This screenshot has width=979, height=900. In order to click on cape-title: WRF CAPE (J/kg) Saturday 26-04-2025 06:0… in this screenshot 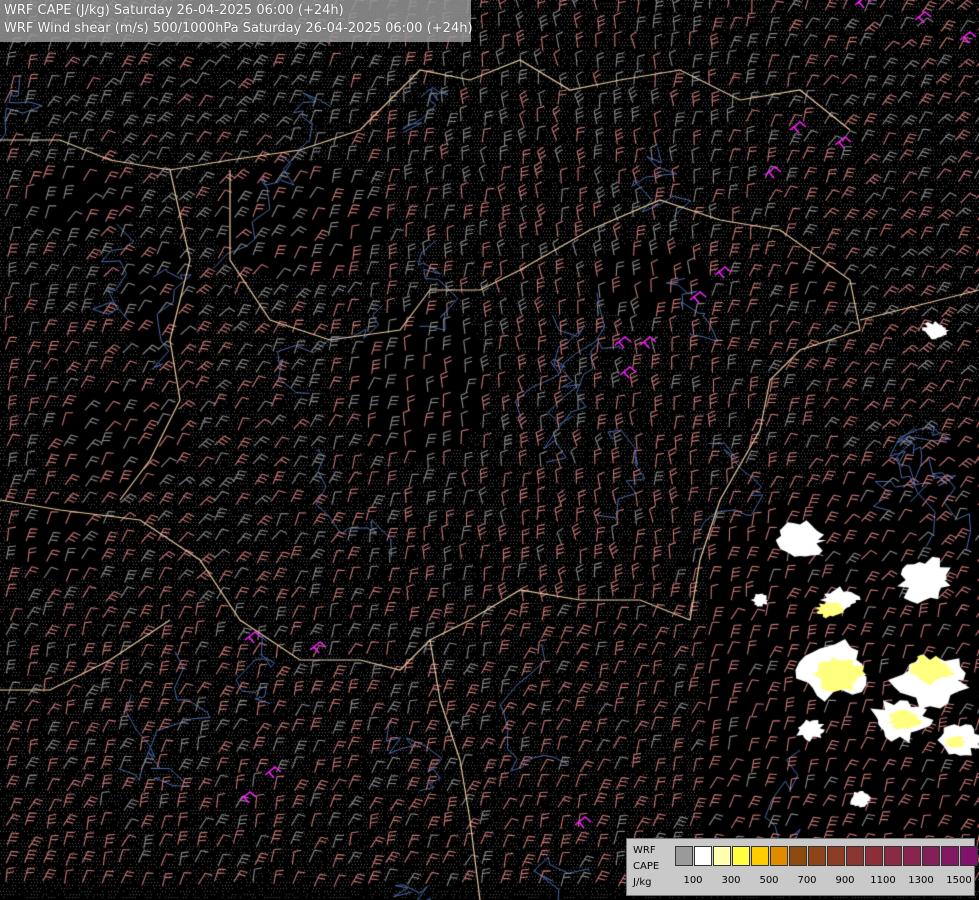, I will do `click(174, 10)`.